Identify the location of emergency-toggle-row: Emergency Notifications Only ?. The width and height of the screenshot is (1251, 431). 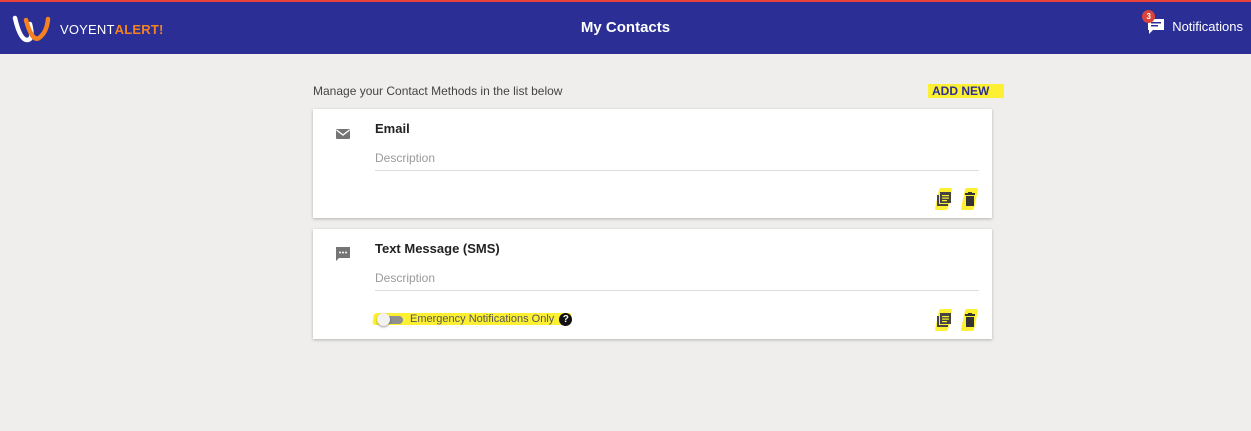
(472, 319).